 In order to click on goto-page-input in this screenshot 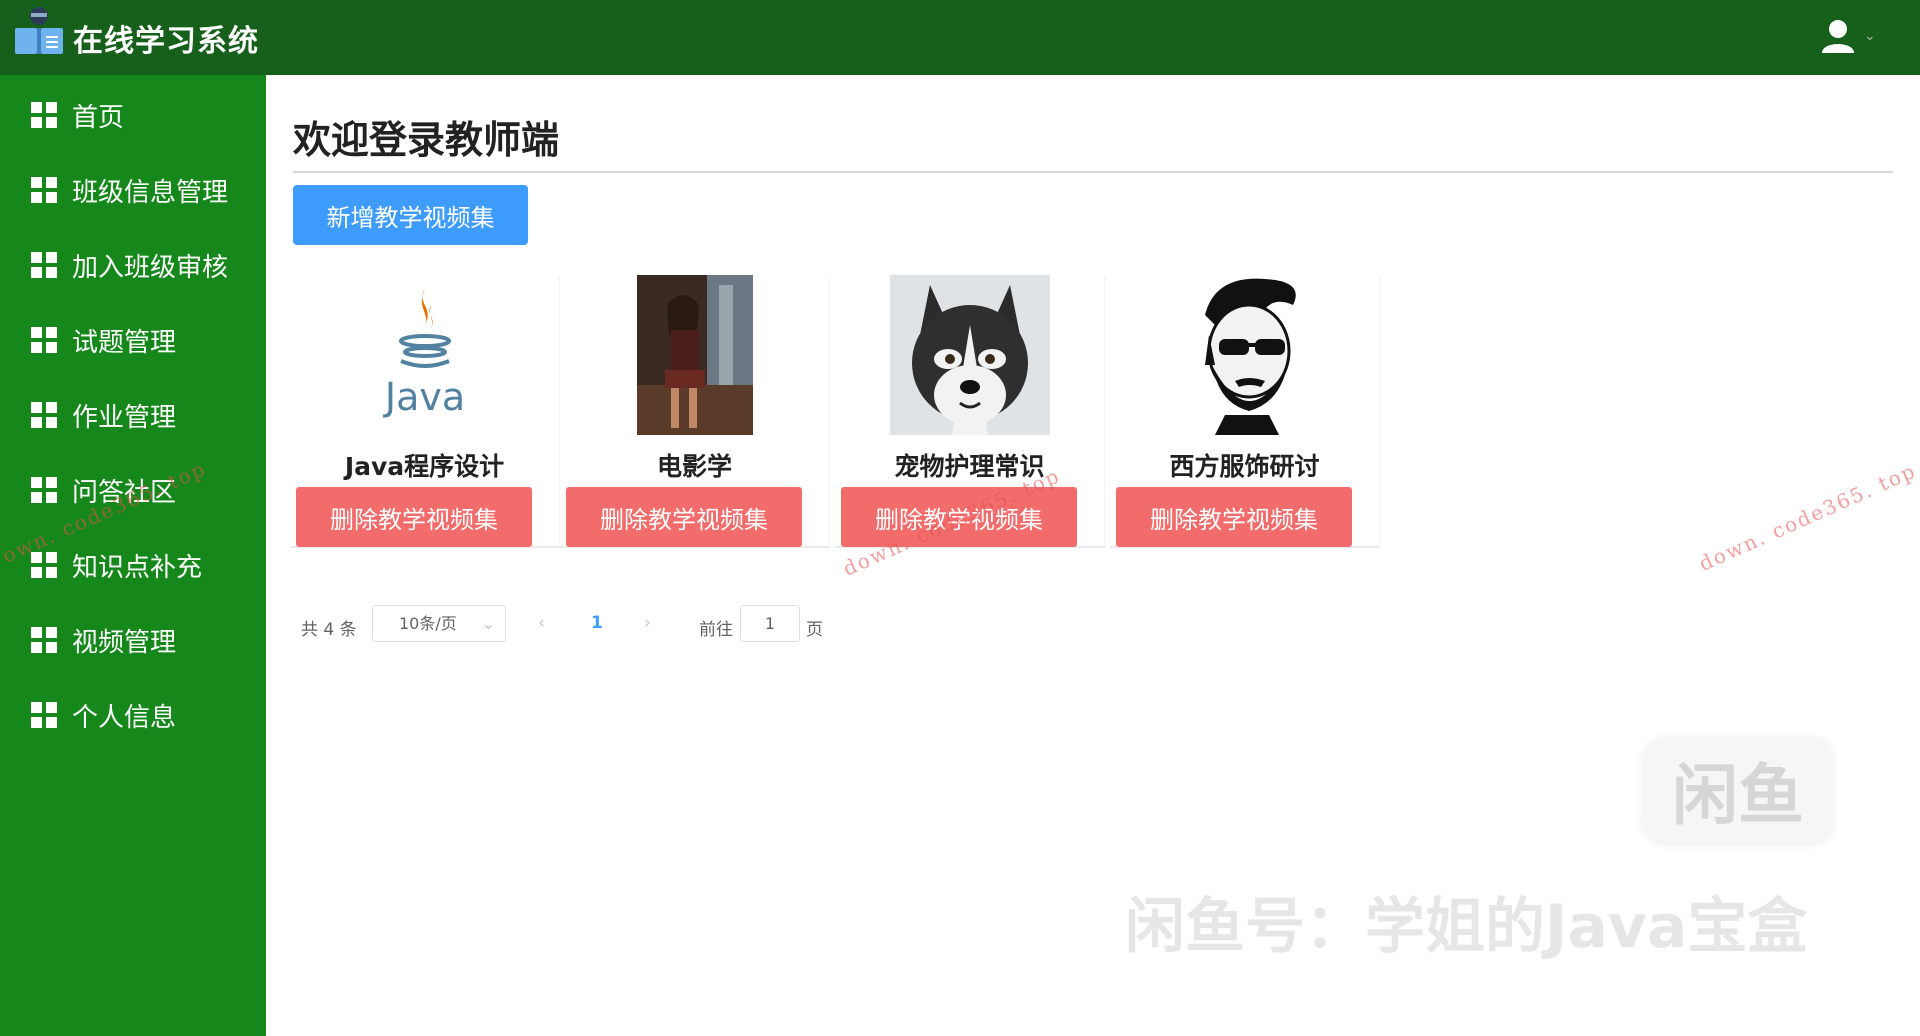, I will do `click(770, 623)`.